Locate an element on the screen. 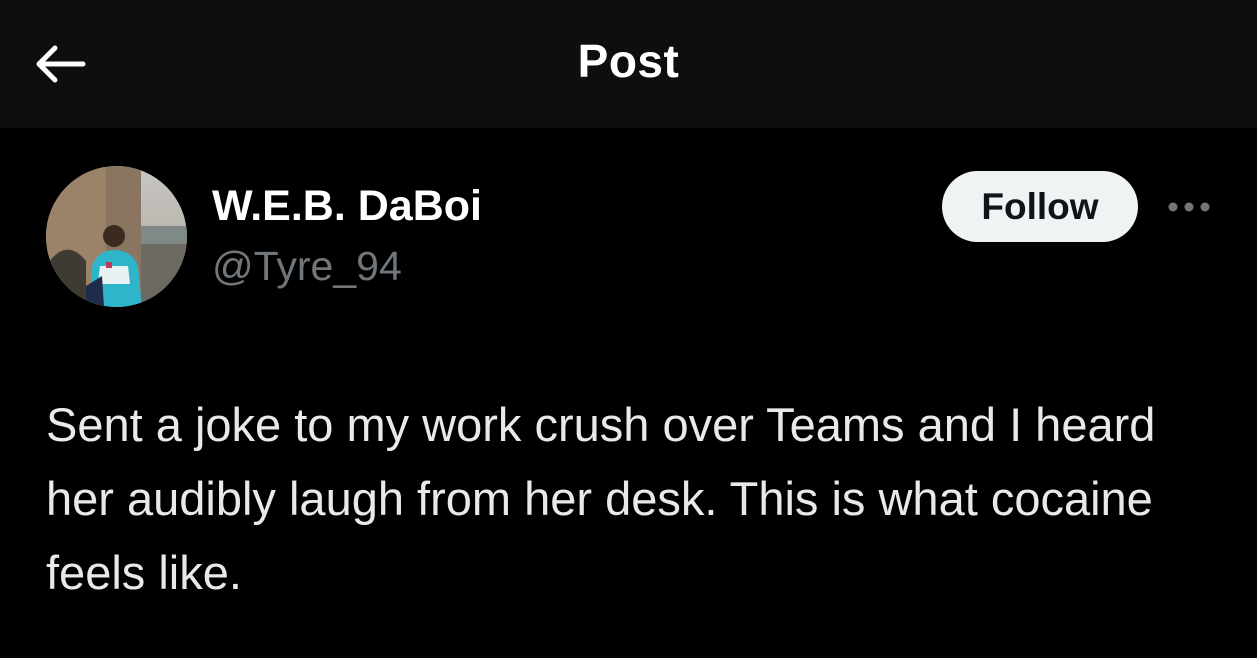 Image resolution: width=1257 pixels, height=658 pixels. avatar is located at coordinates (116, 236).